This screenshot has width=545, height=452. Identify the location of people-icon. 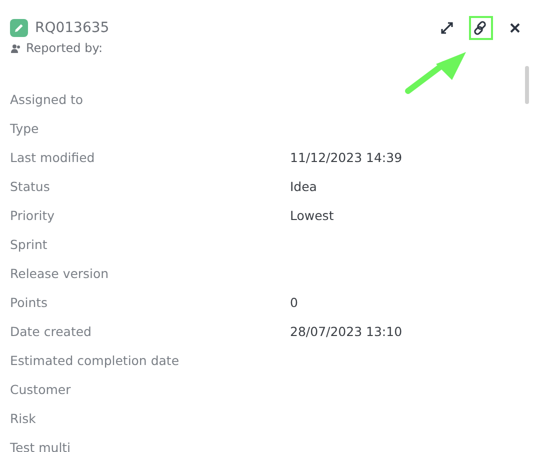
(16, 48).